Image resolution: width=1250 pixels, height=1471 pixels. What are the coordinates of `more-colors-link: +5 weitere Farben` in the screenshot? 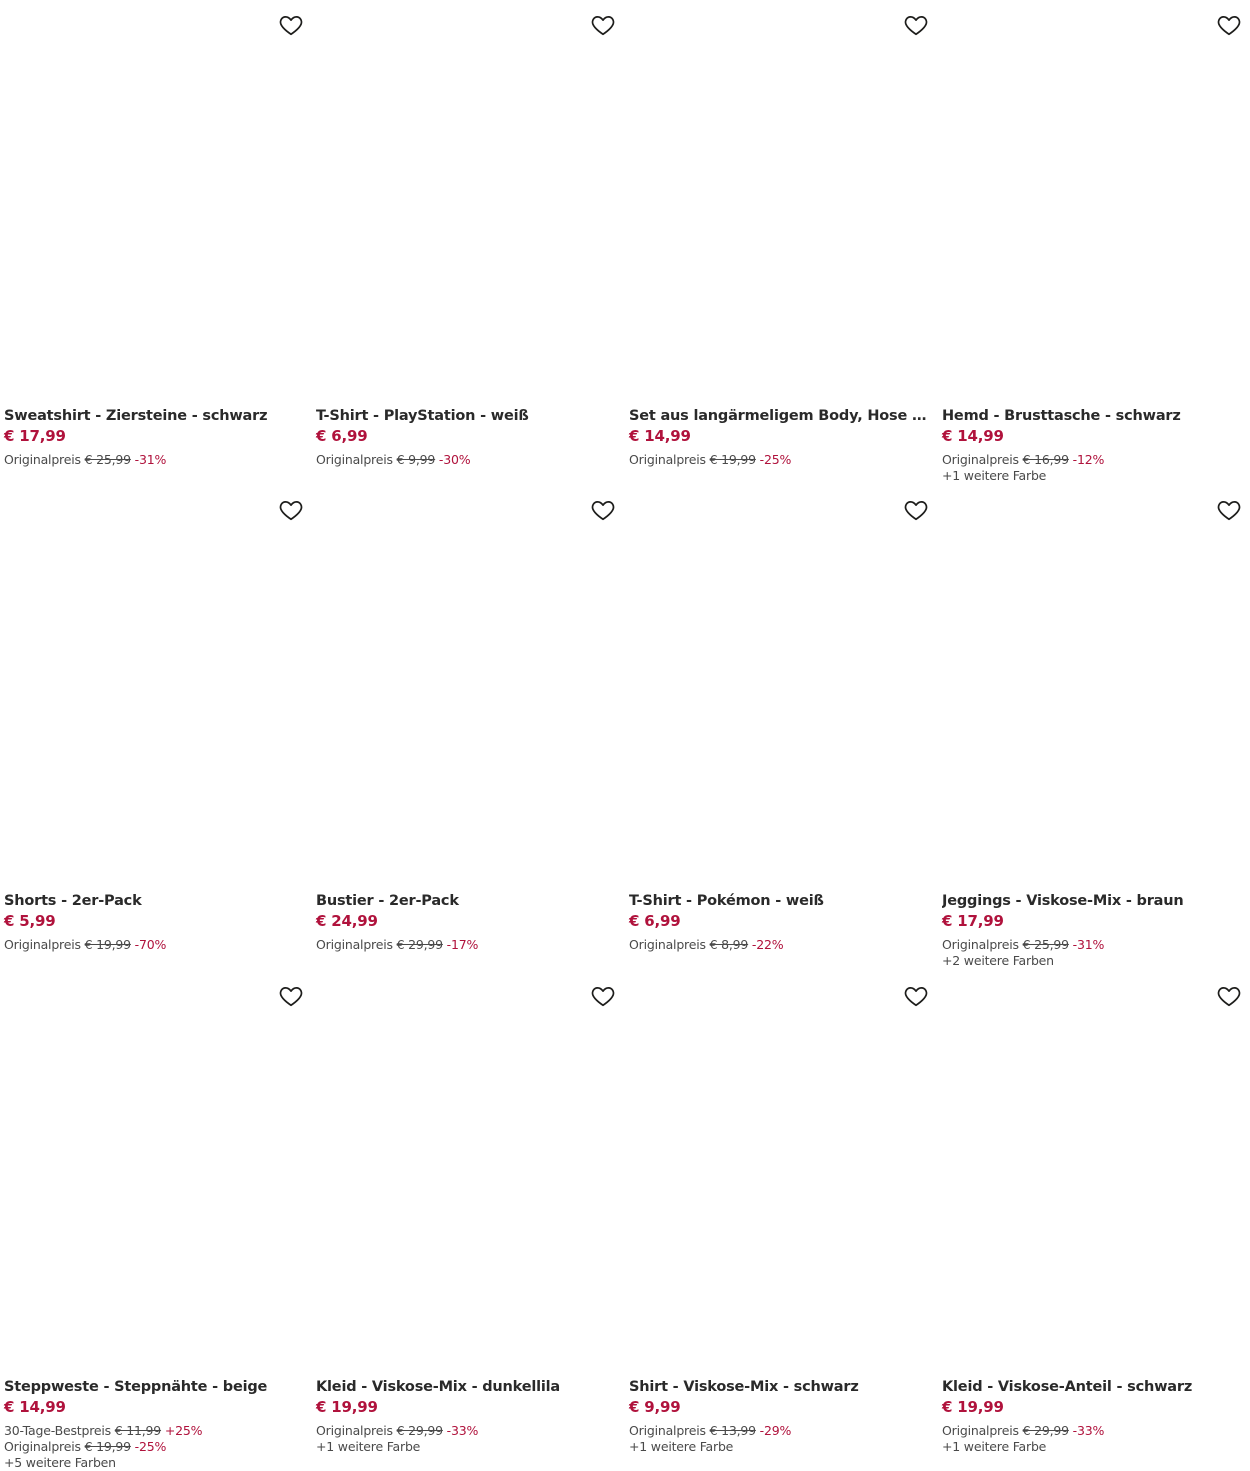 It's located at (103, 1463).